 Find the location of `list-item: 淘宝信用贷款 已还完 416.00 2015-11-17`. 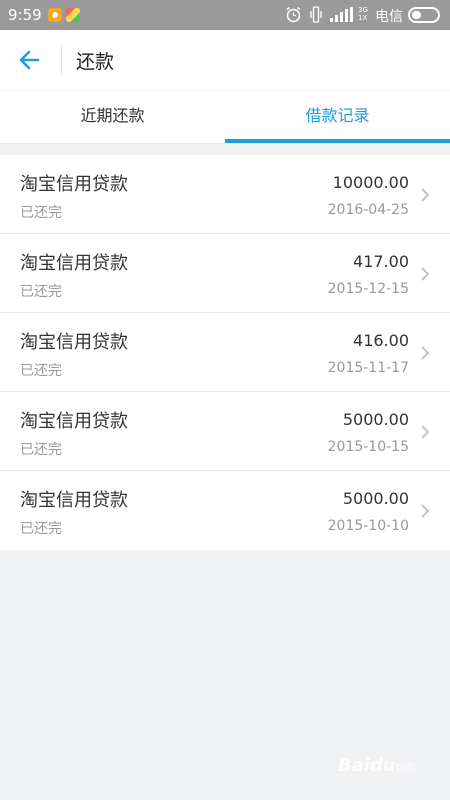

list-item: 淘宝信用贷款 已还完 416.00 2015-11-17 is located at coordinates (225, 352).